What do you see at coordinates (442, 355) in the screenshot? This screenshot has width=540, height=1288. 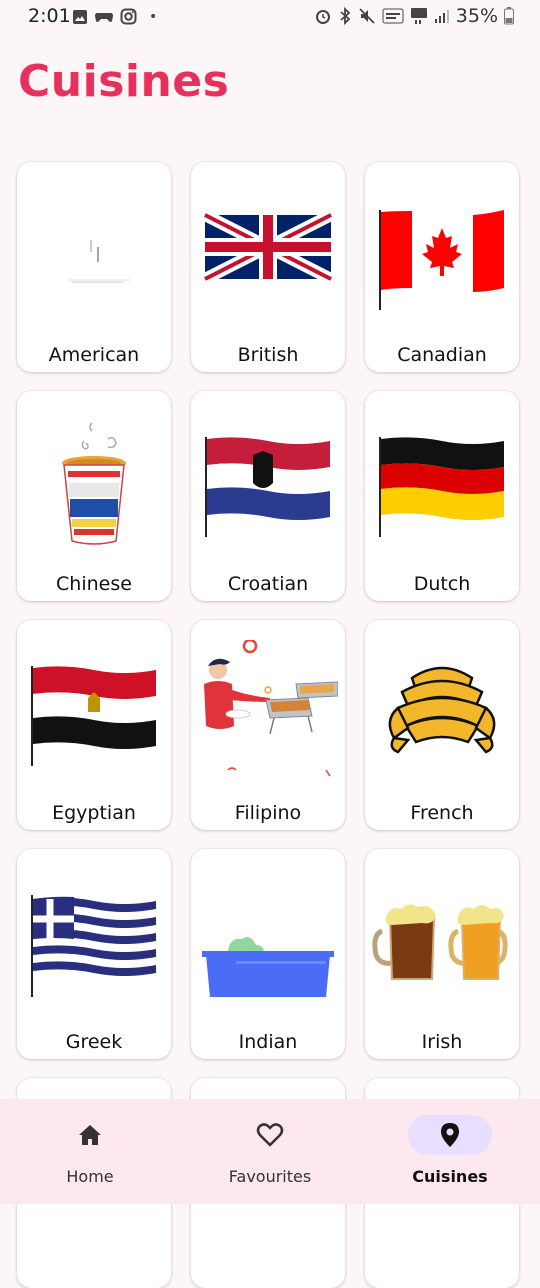 I see `cuisine-label: Canadian` at bounding box center [442, 355].